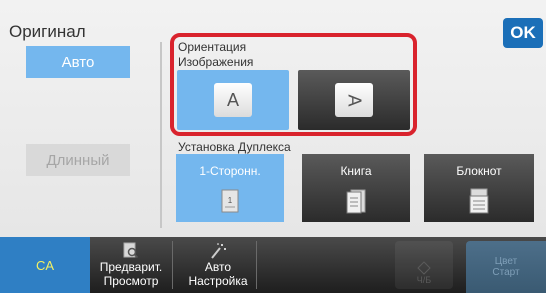 The width and height of the screenshot is (546, 293). What do you see at coordinates (356, 171) in the screenshot?
I see `duplex-book-label: Книга` at bounding box center [356, 171].